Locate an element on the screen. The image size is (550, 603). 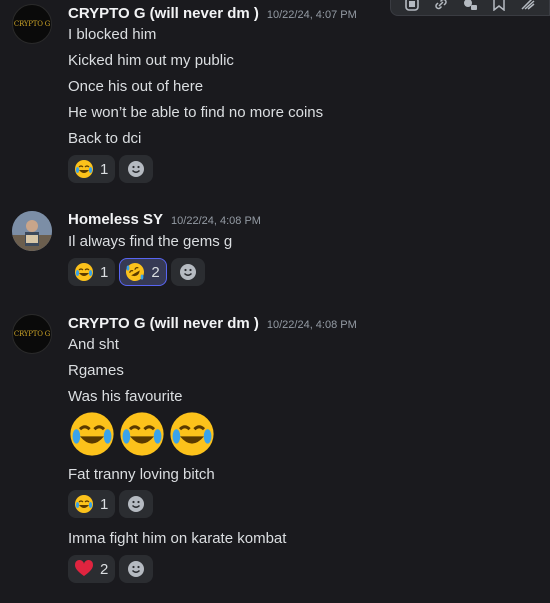
message-header: Homeless SY 10/22/24, 4:08 PM is located at coordinates (164, 219).